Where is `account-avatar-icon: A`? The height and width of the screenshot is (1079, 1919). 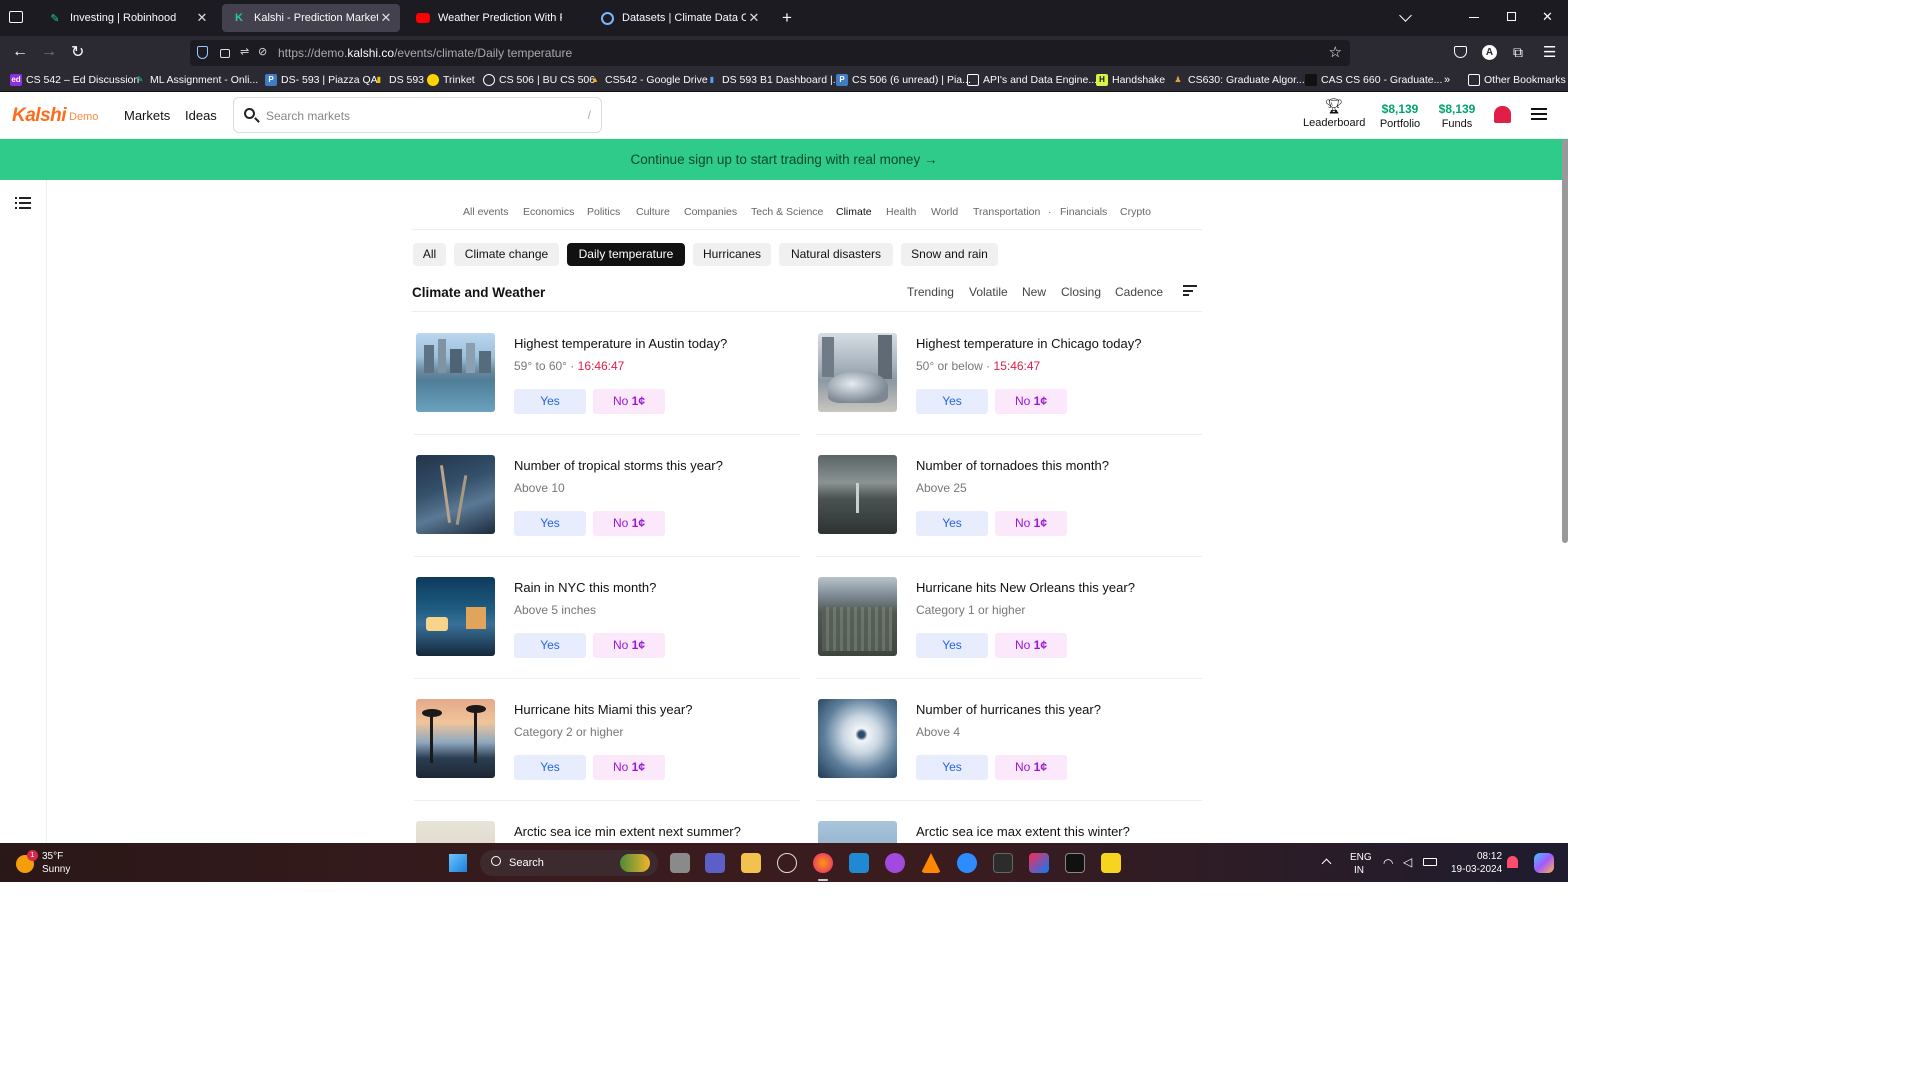
account-avatar-icon: A is located at coordinates (1489, 52).